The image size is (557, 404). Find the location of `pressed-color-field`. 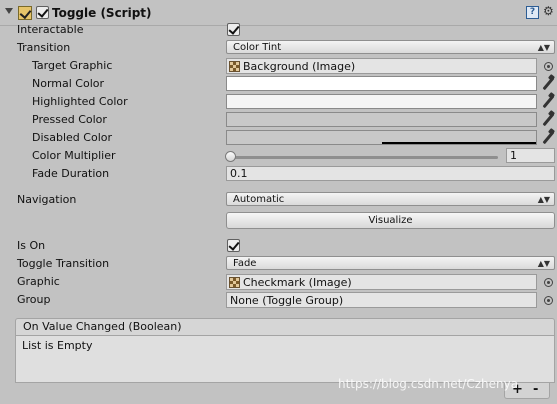

pressed-color-field is located at coordinates (381, 119).